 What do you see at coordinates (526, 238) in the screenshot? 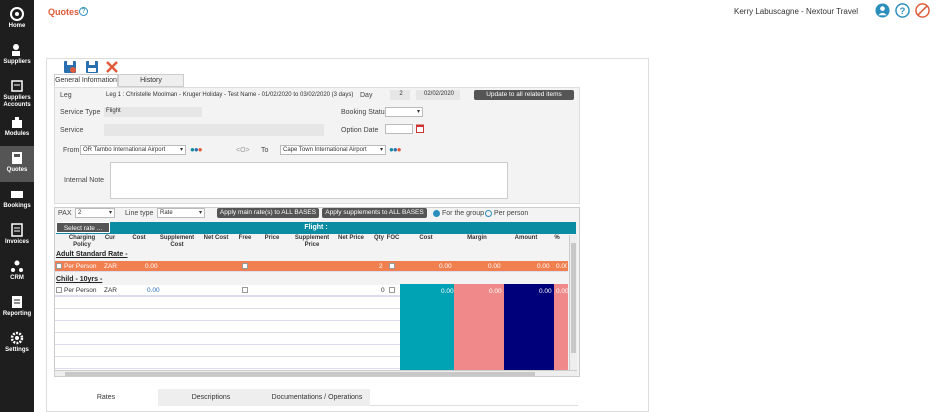
I see `col-amount: Amount` at bounding box center [526, 238].